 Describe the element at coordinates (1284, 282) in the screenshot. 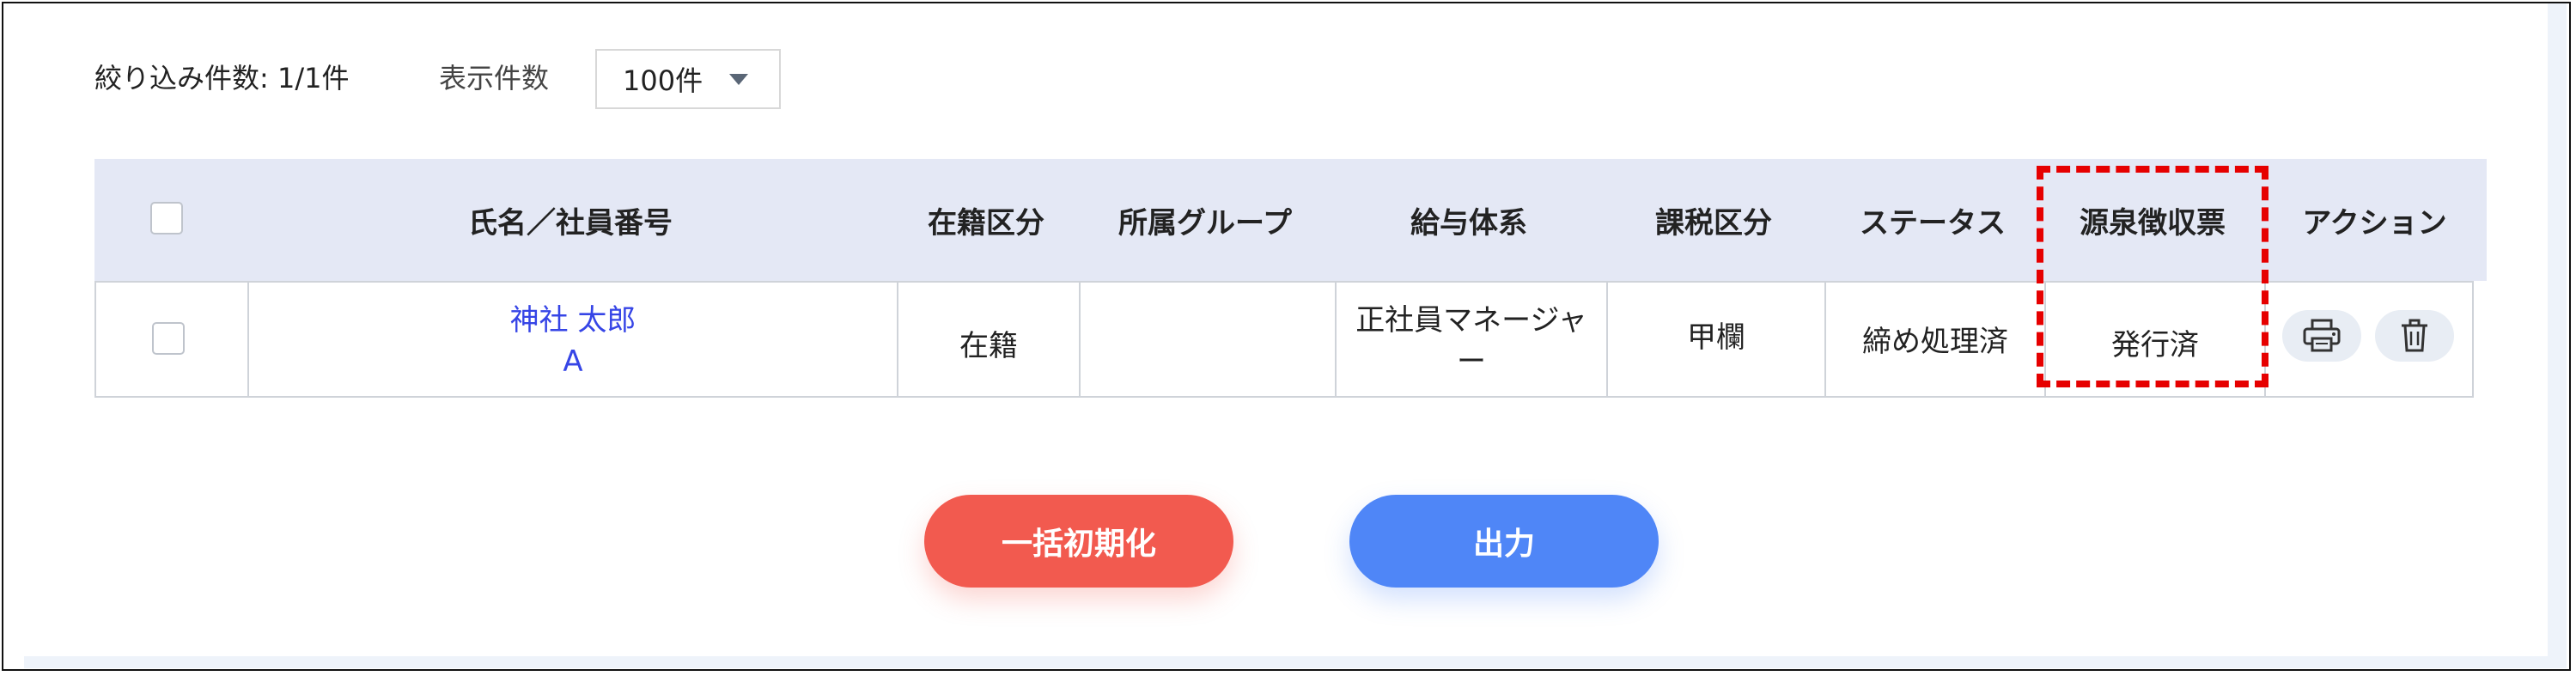

I see `row-divider` at that location.